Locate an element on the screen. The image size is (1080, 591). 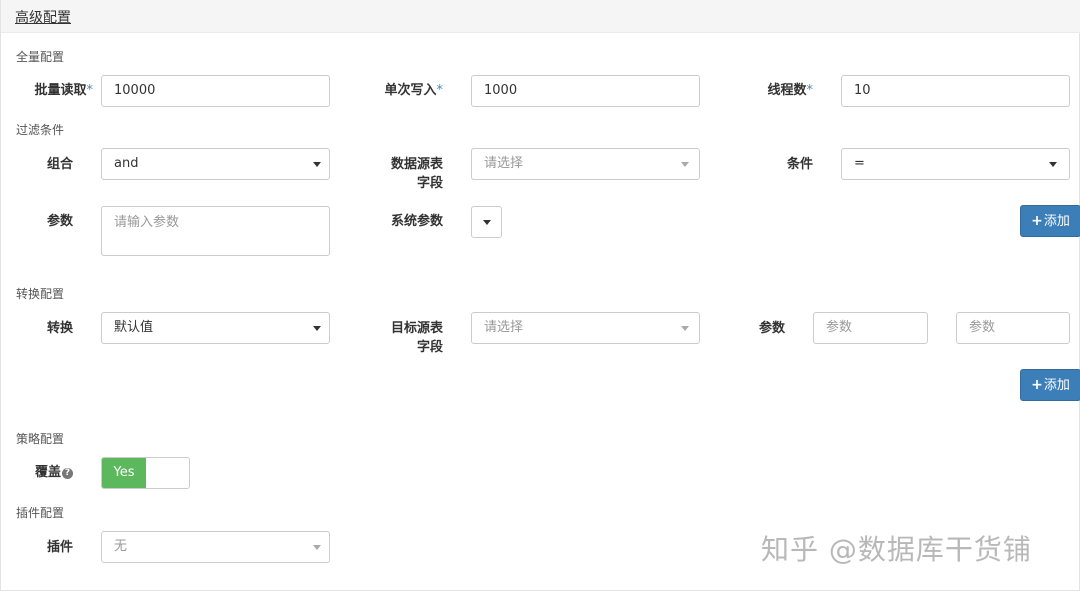
single-write-label: 单次写入* is located at coordinates (414, 90).